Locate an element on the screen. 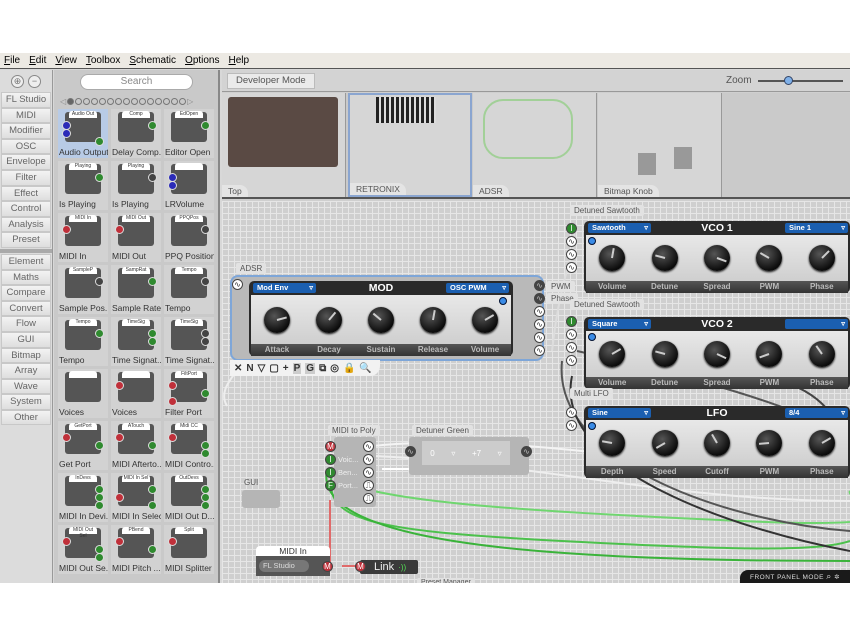  midi-in-module: FL Studio is located at coordinates (293, 566).